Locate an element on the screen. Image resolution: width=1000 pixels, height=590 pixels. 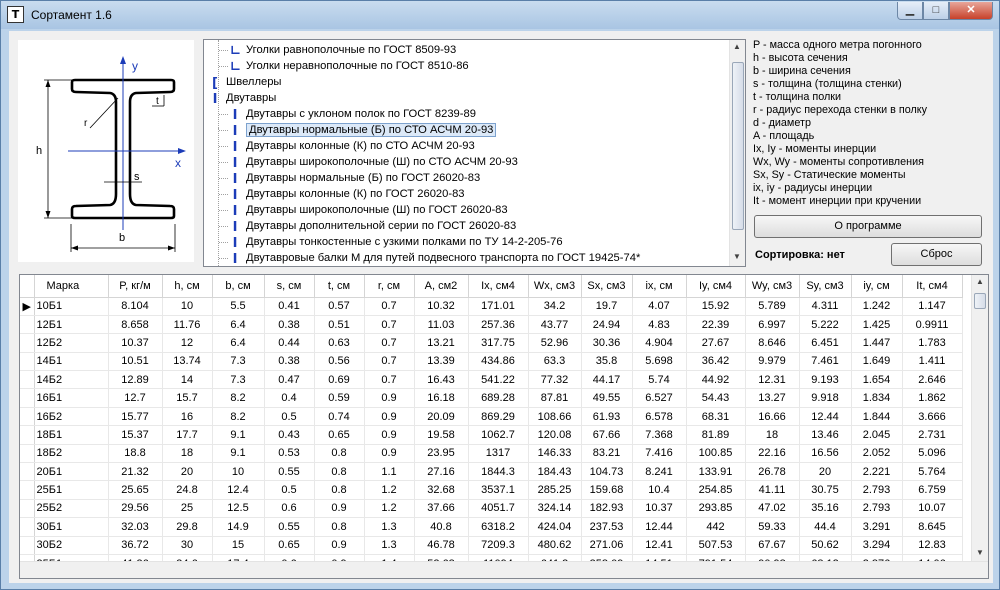
table-cell: 237.53 is located at coordinates (607, 527).